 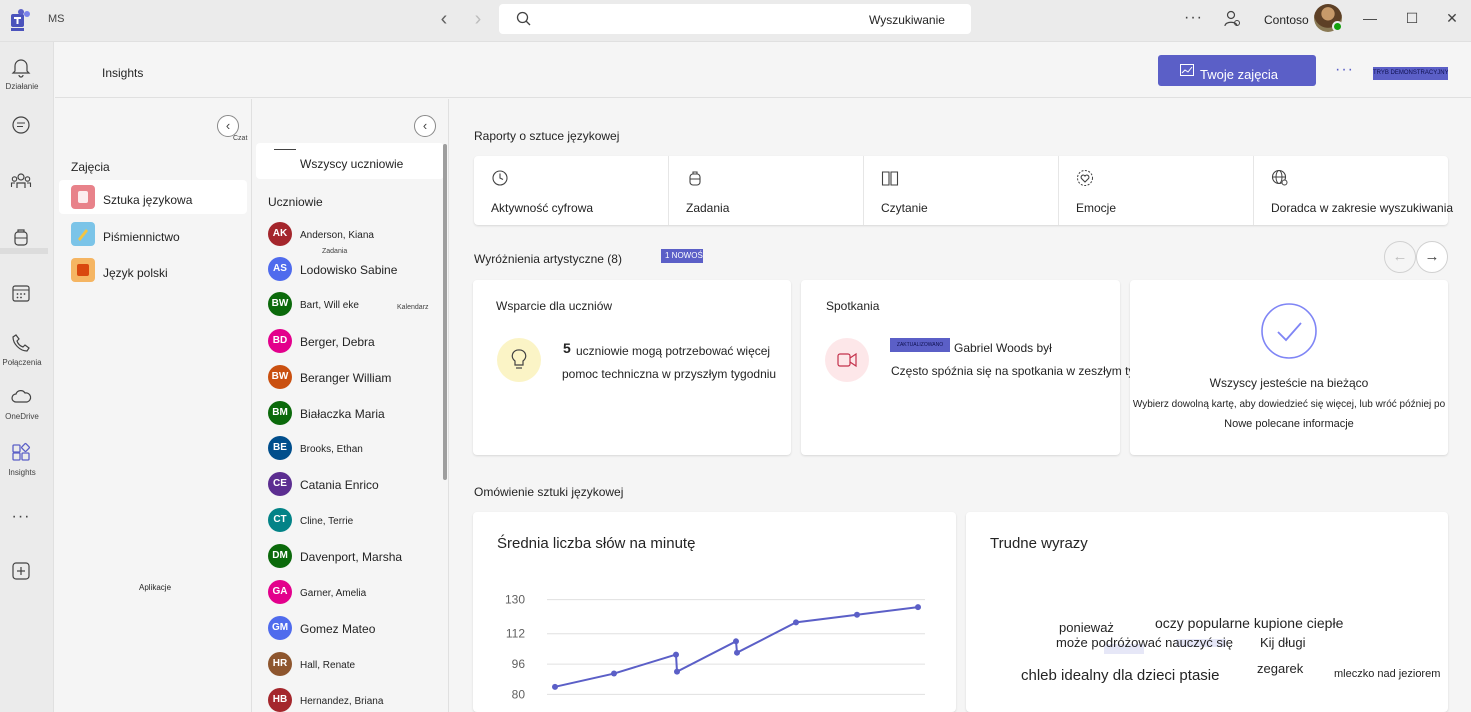 I want to click on rail-item-activity: Działanie, so click(x=27, y=74).